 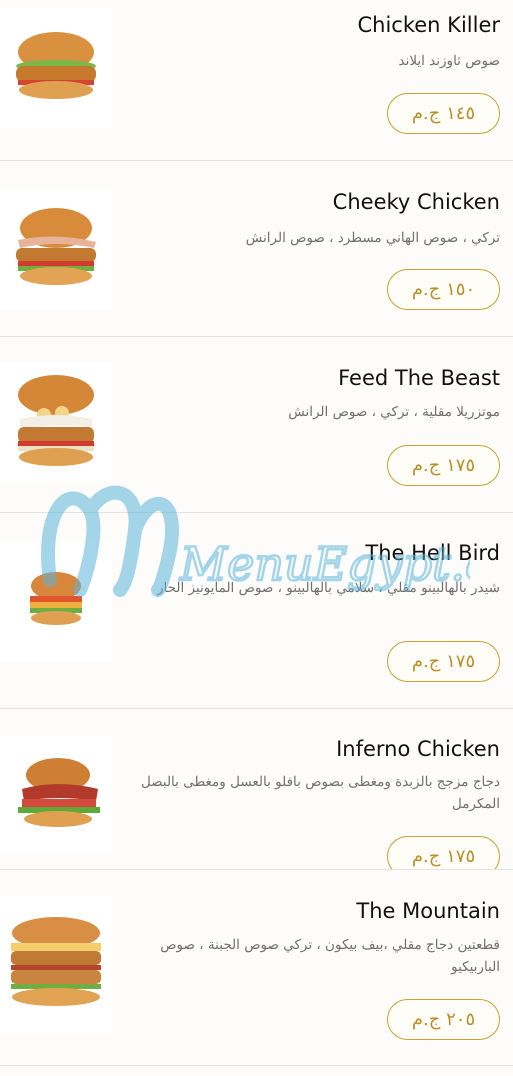 What do you see at coordinates (372, 238) in the screenshot?
I see `item-description: تركي ، صوص الهاني مسطرد ، صوص الرانش` at bounding box center [372, 238].